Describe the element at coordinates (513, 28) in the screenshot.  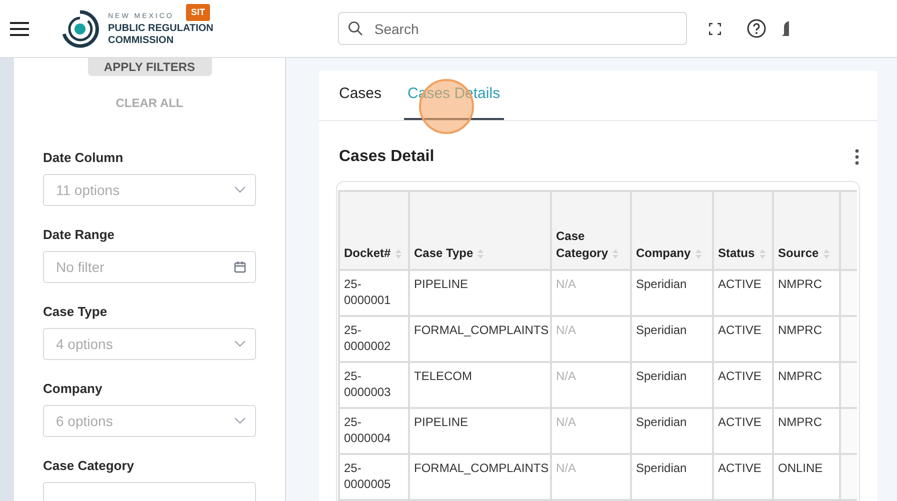
I see `search-field: Search` at that location.